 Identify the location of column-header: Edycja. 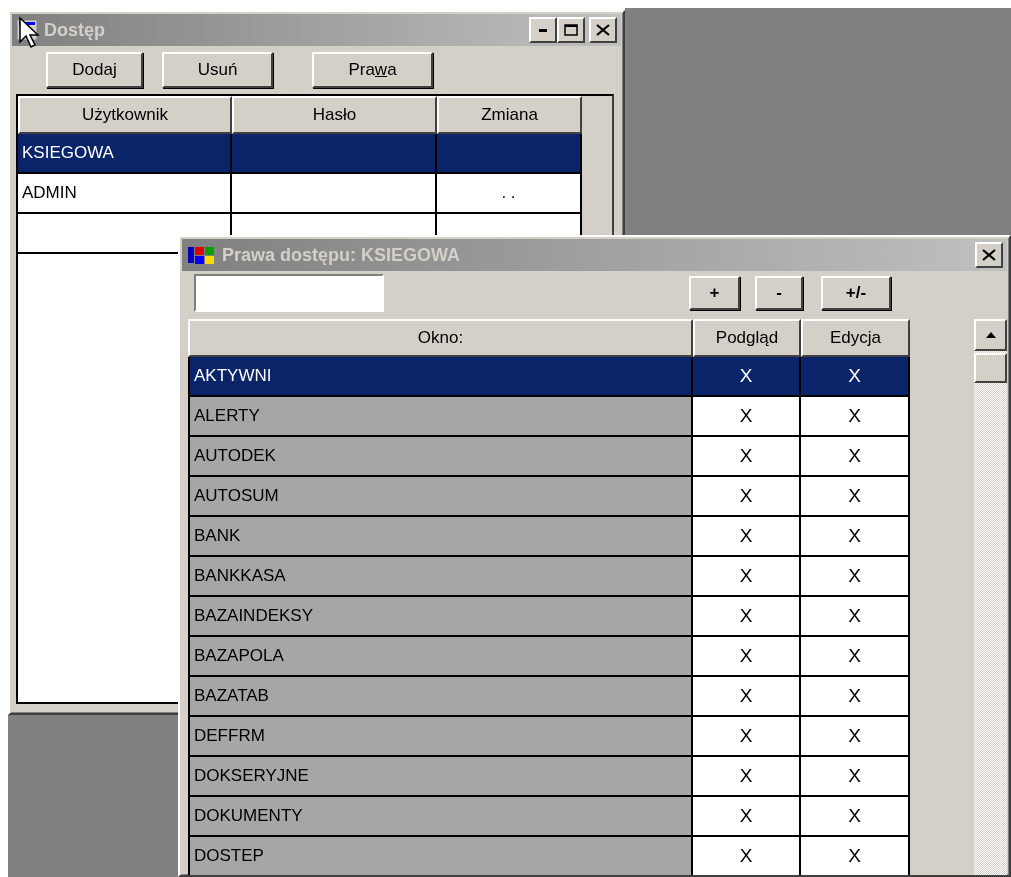
(855, 338).